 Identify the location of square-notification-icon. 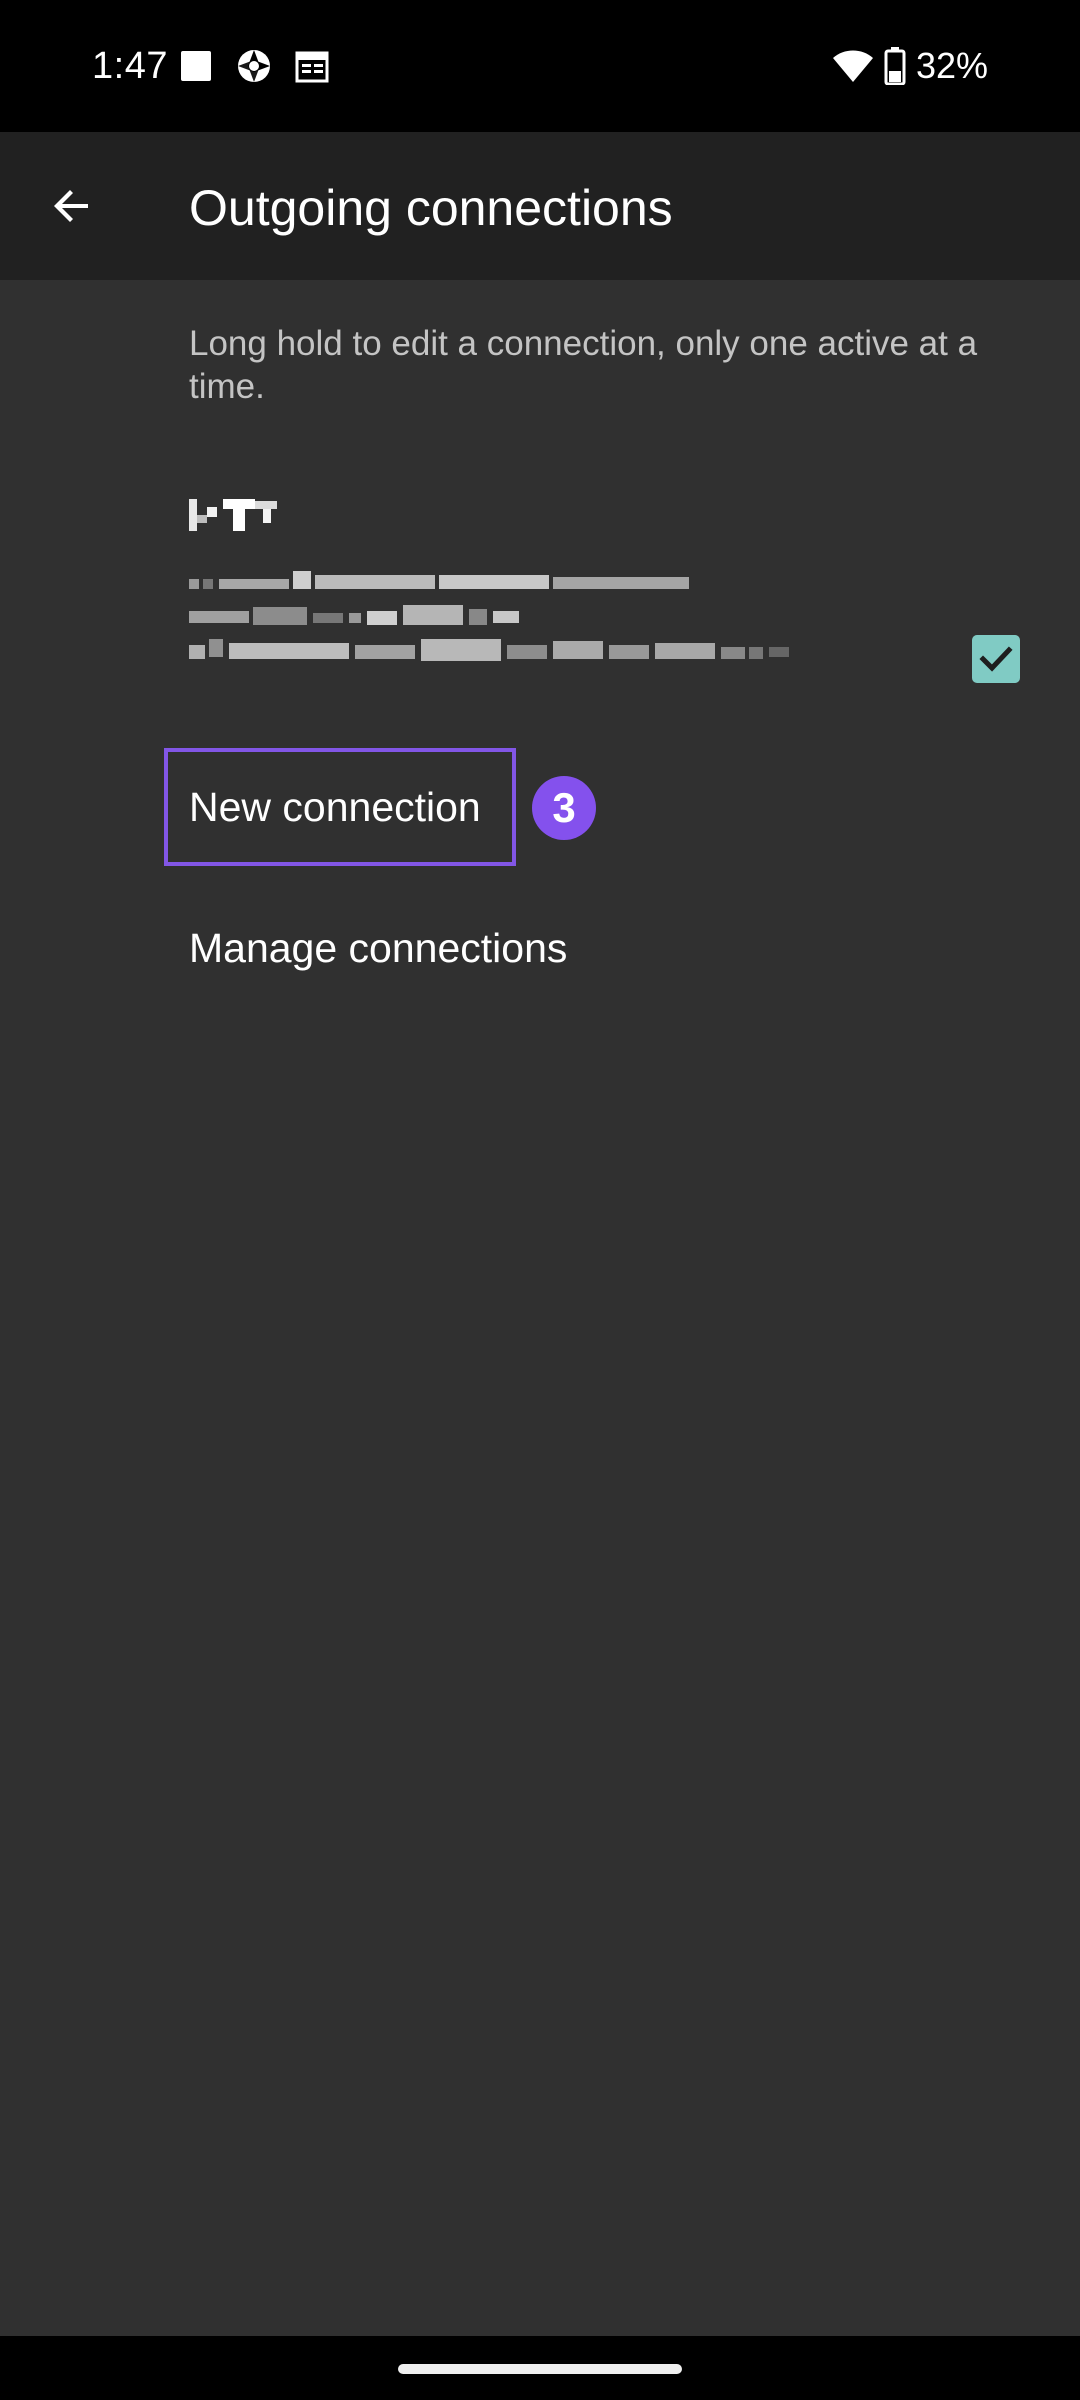
(196, 66).